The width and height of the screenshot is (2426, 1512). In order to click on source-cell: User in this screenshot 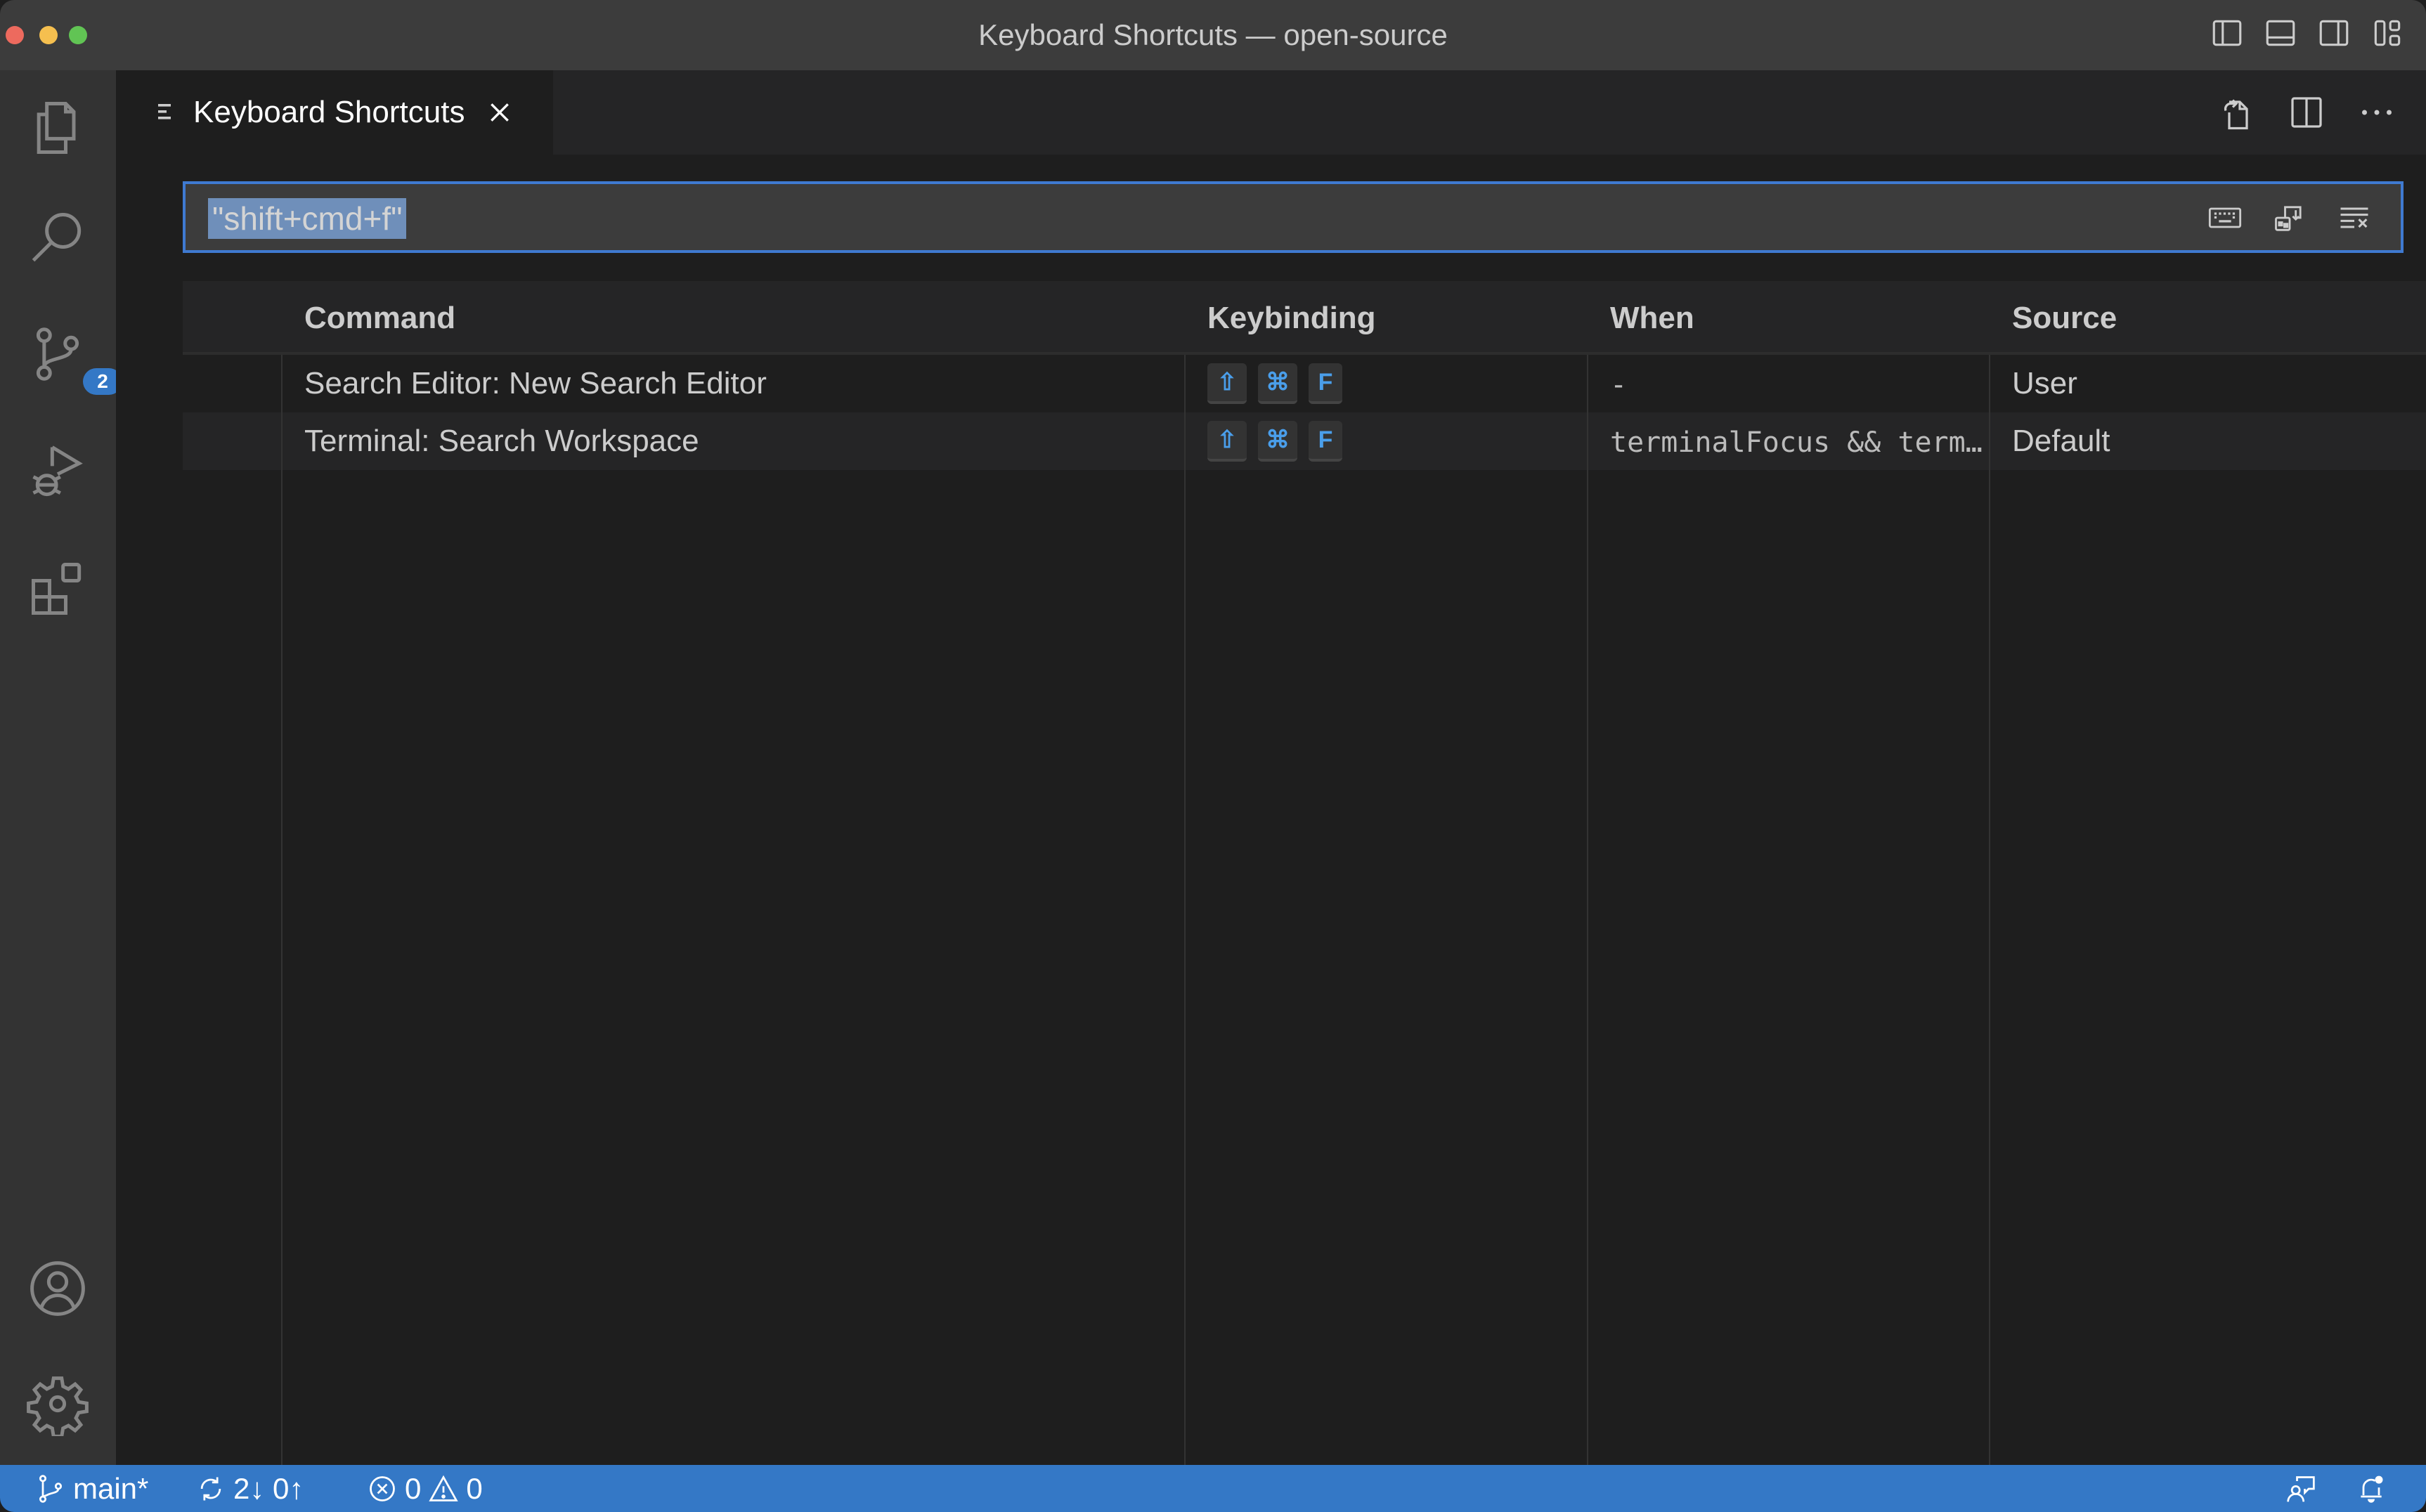, I will do `click(2045, 383)`.